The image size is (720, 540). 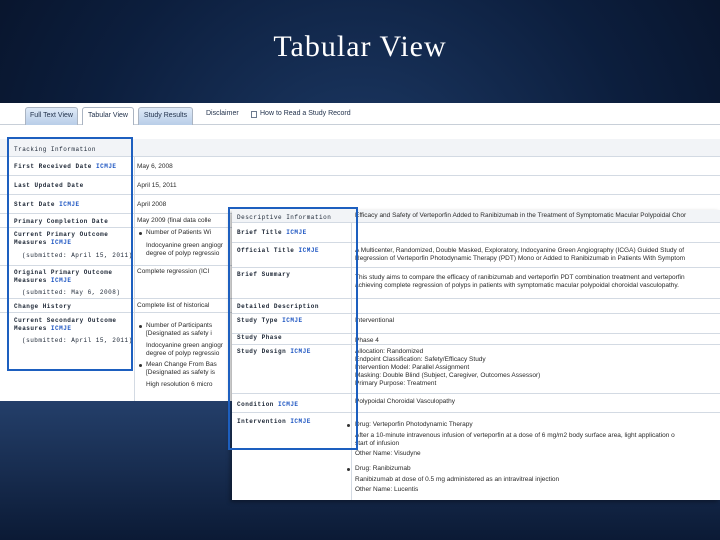 What do you see at coordinates (184, 245) in the screenshot?
I see `current-primary-value-2: Indocyanine green angiogr` at bounding box center [184, 245].